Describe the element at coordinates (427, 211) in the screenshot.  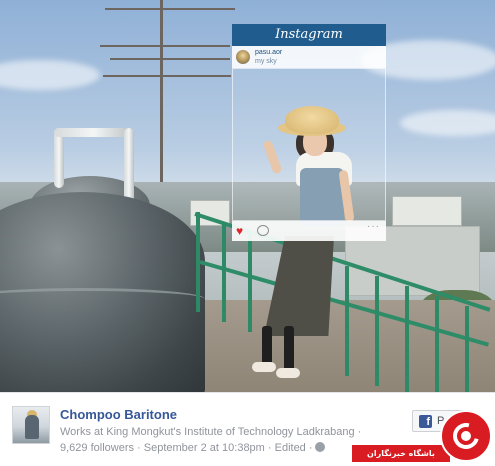
I see `building` at that location.